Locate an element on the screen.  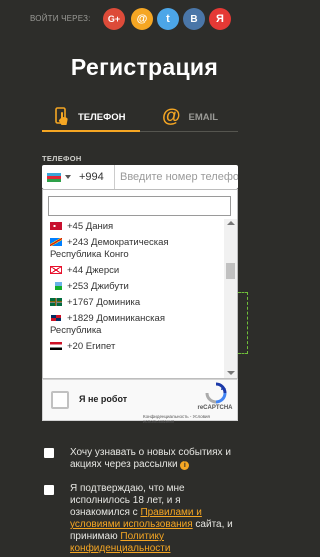
country-option-label: +1829 Доминиканская Республика is located at coordinates (107, 324).